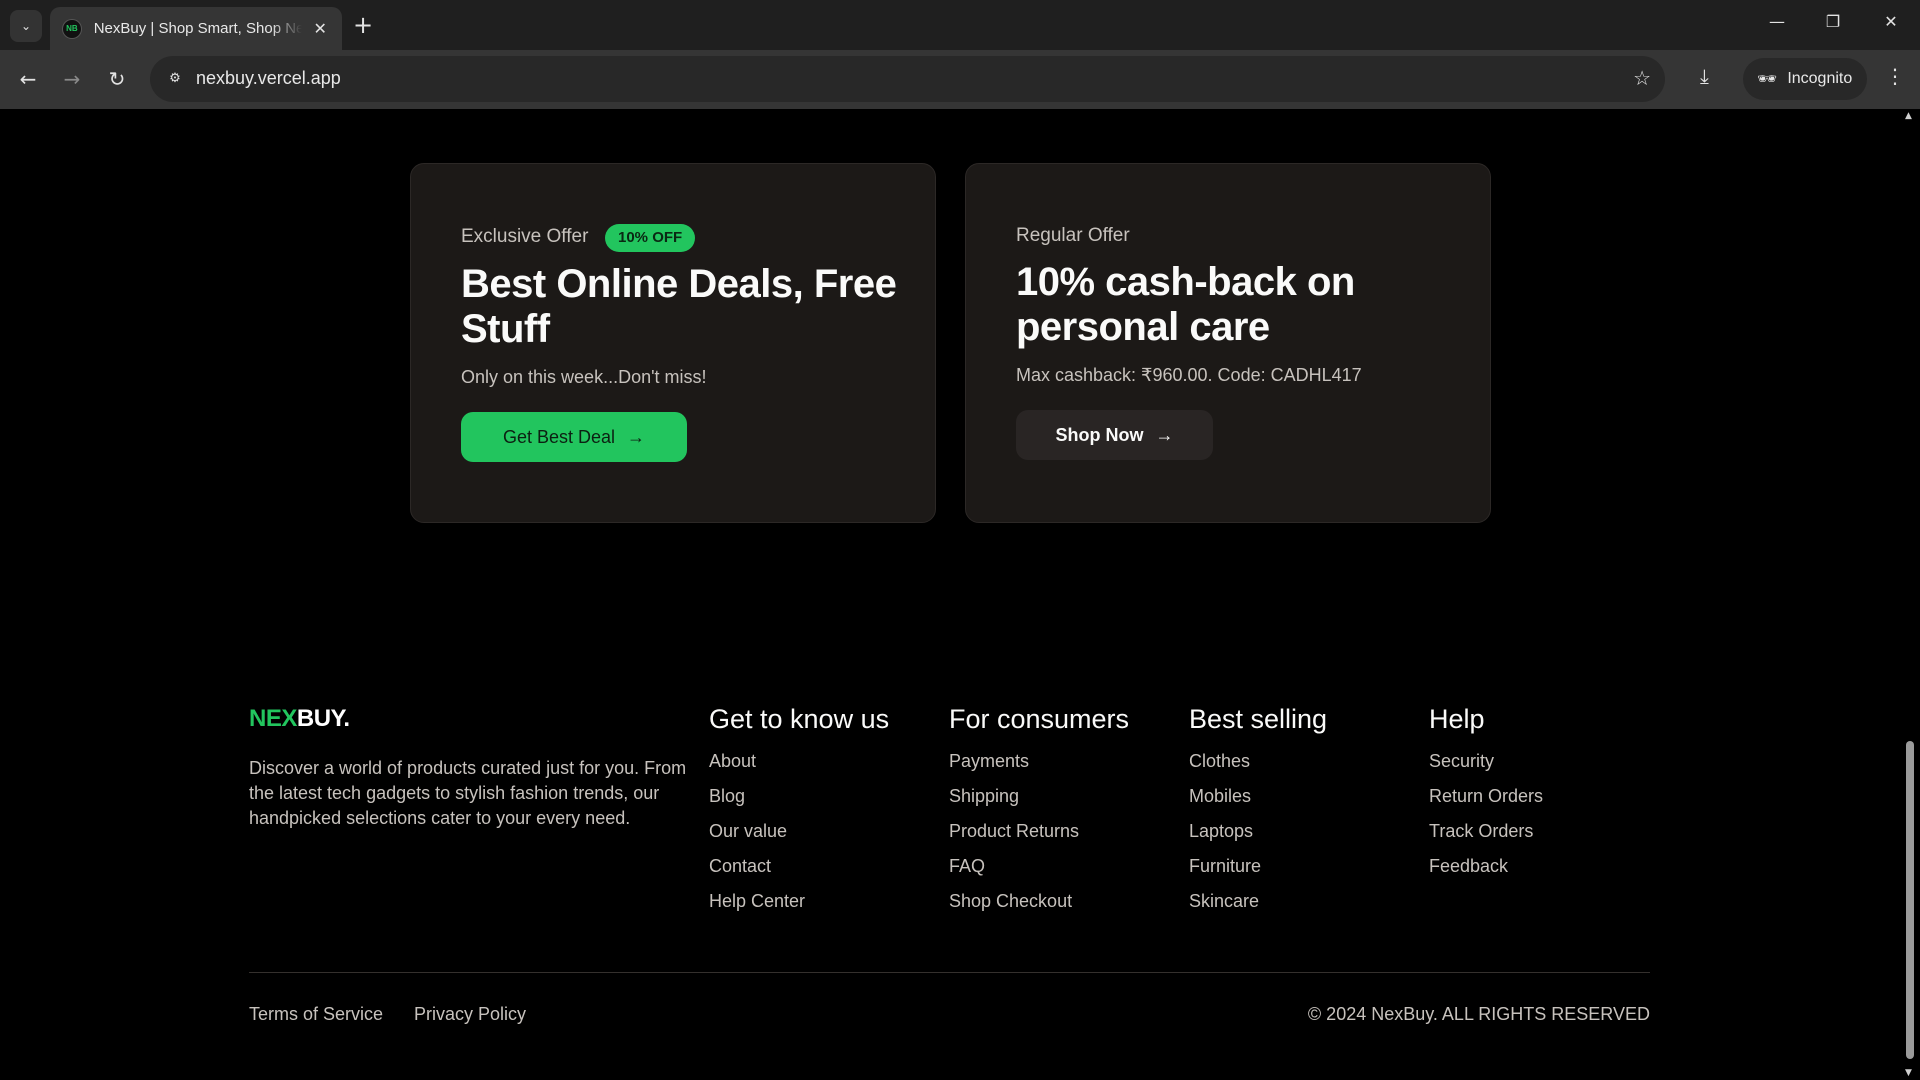 The image size is (1920, 1080). Describe the element at coordinates (1910, 594) in the screenshot. I see `page-scrollbar: ▲ ▼` at that location.